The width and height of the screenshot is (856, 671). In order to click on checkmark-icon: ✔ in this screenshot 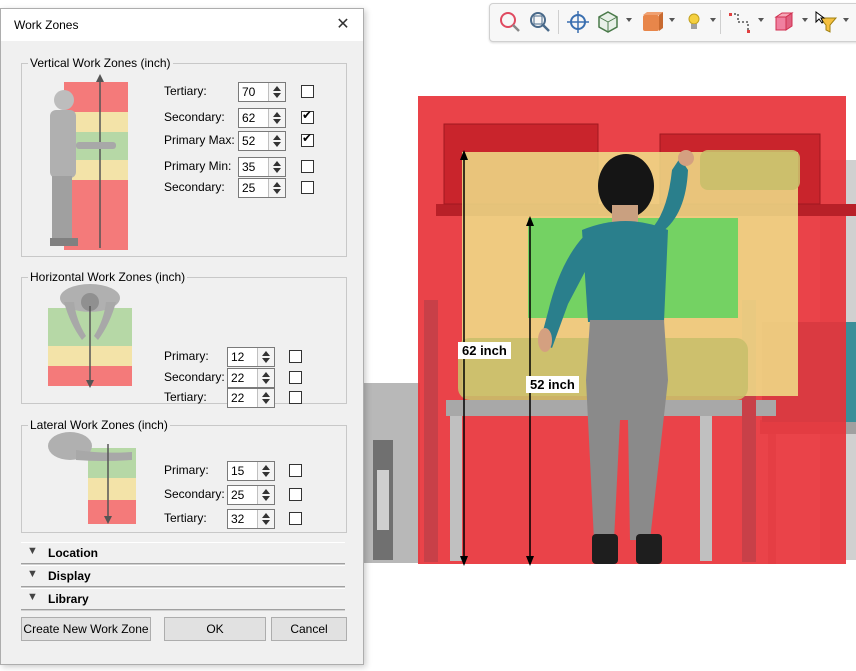, I will do `click(307, 115)`.